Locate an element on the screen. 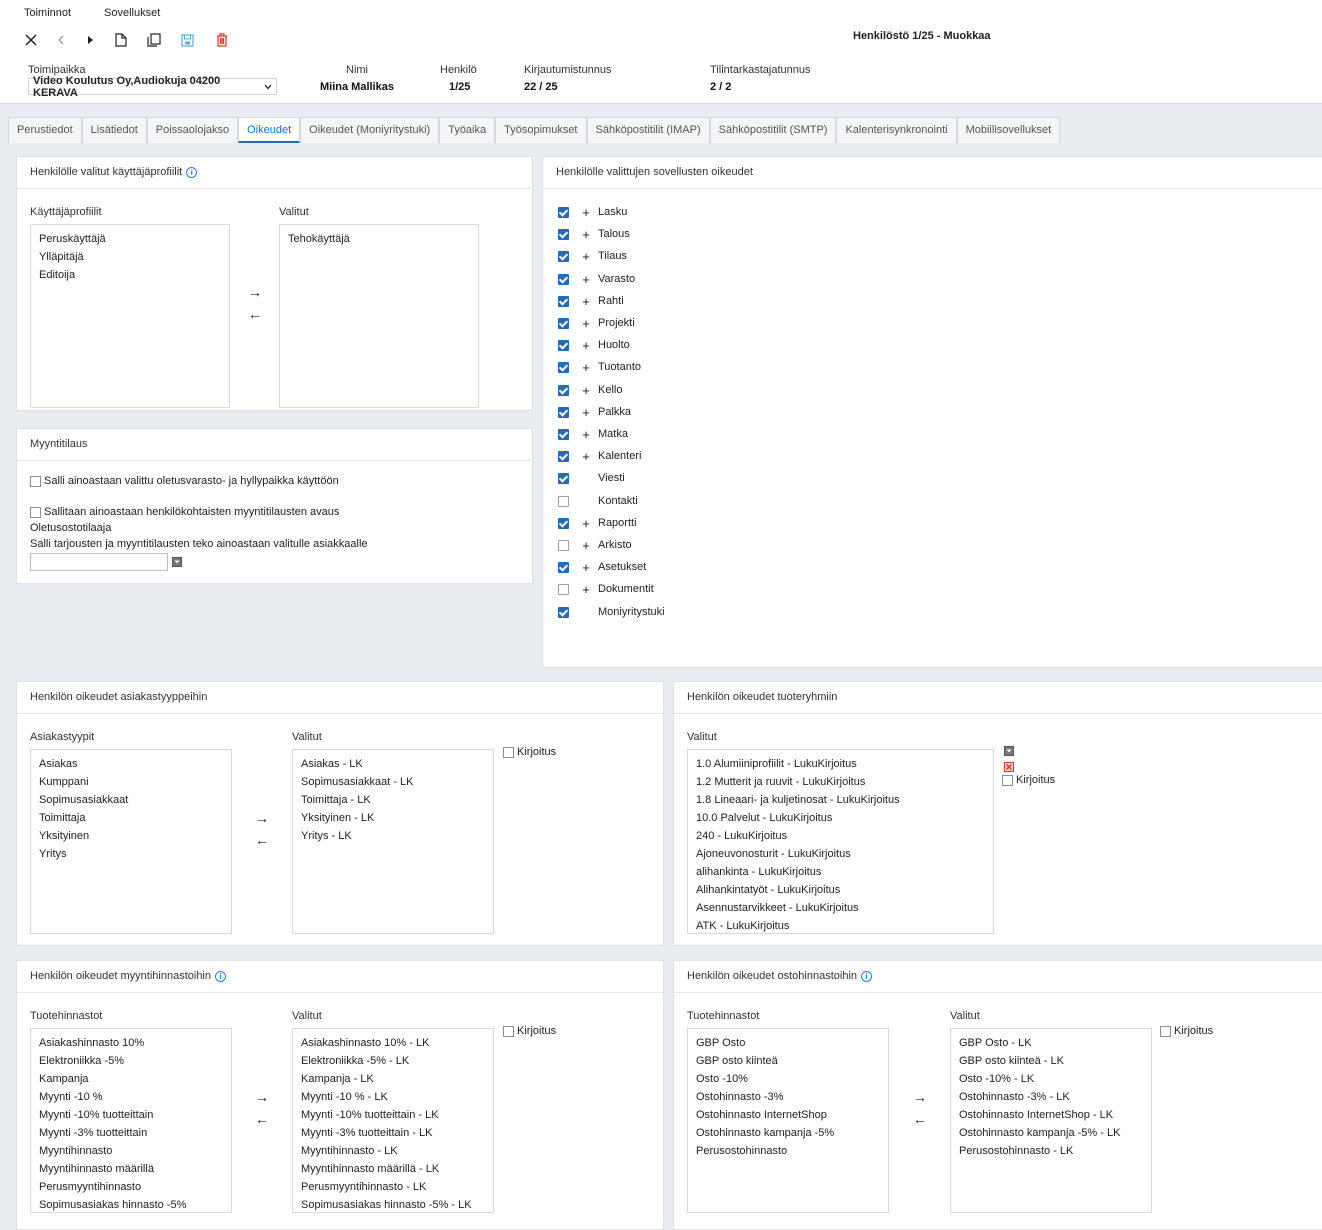 Image resolution: width=1322 pixels, height=1230 pixels. list-item: Myyntihinnasto - LK is located at coordinates (397, 1151).